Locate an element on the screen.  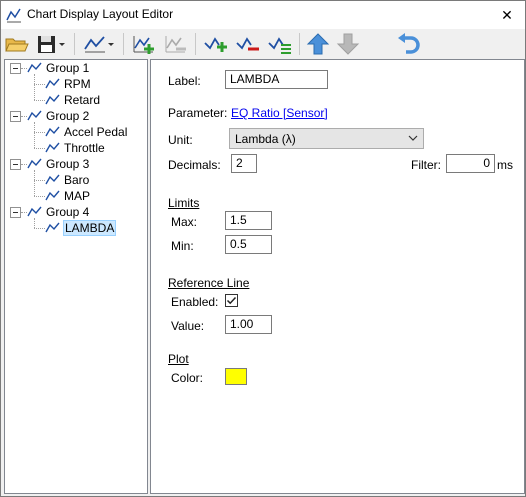
add-channel-icon is located at coordinates (215, 44).